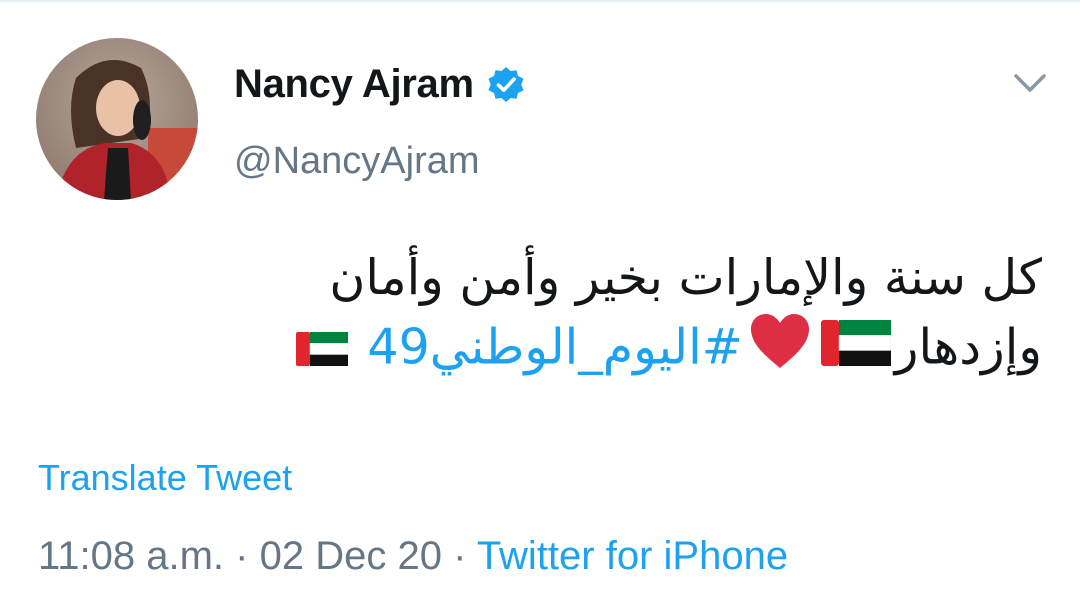  Describe the element at coordinates (354, 84) in the screenshot. I see `display-name-text: Nancy Ajram` at that location.